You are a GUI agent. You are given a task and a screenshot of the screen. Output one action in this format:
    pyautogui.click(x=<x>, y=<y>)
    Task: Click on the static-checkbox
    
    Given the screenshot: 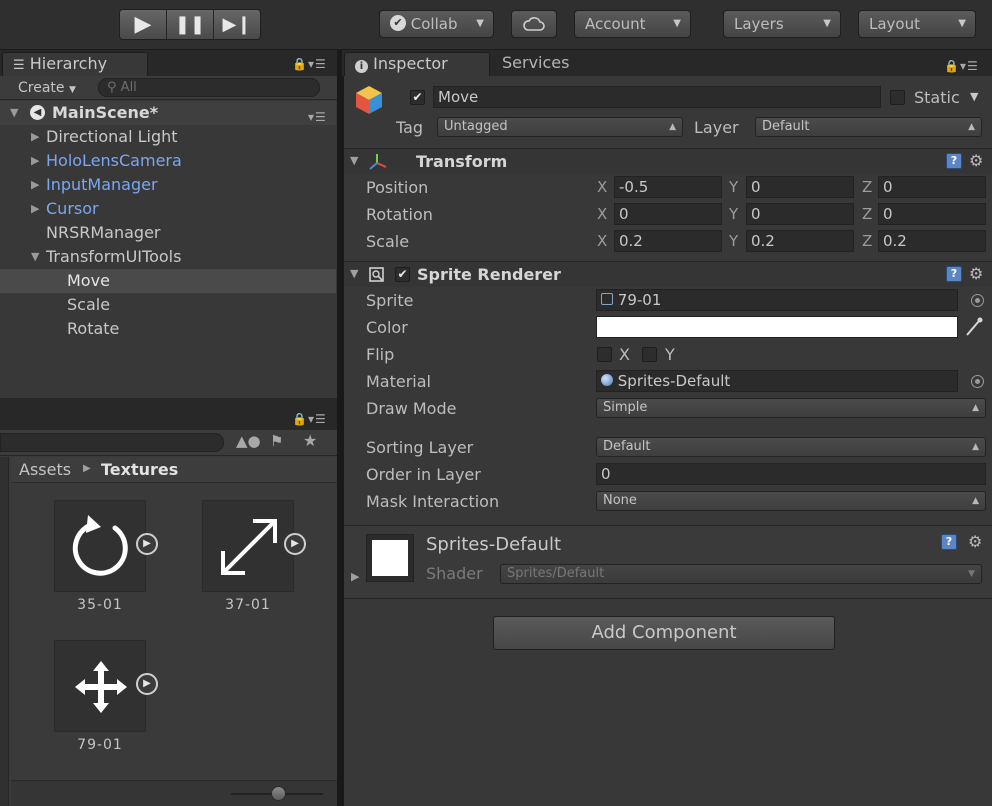 What is the action you would take?
    pyautogui.click(x=897, y=97)
    